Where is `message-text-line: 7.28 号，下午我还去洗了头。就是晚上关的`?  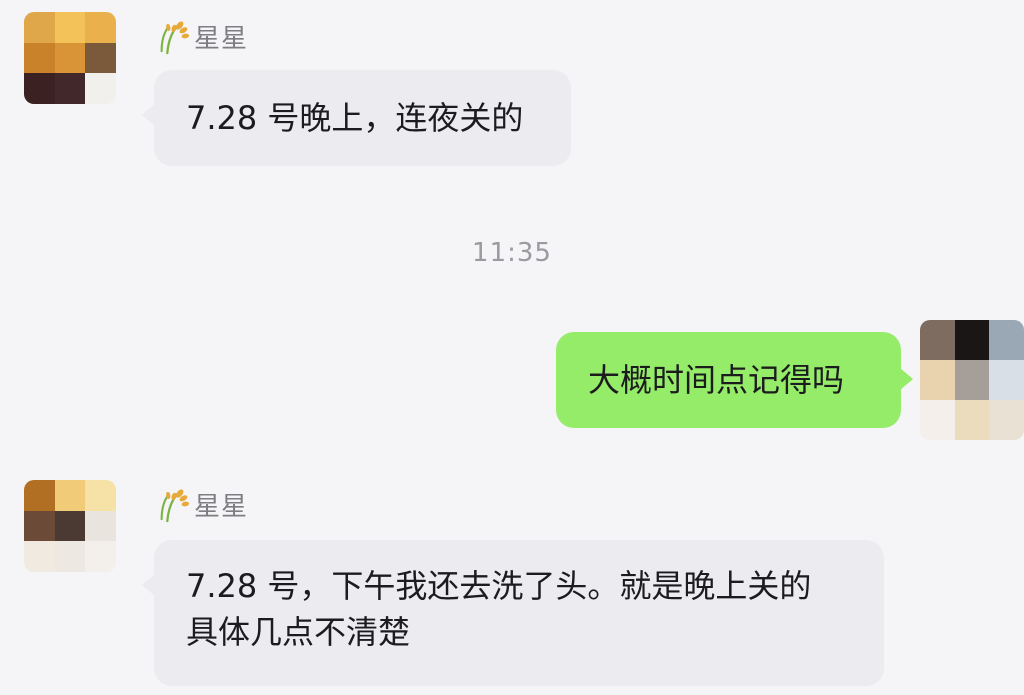
message-text-line: 7.28 号，下午我还去洗了头。就是晚上关的 is located at coordinates (499, 586).